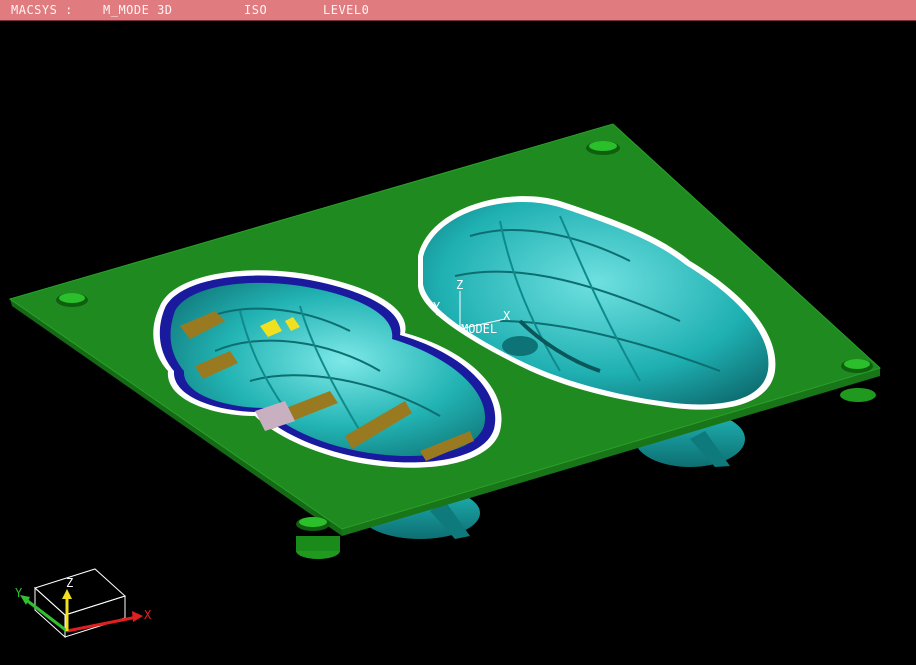 The height and width of the screenshot is (665, 916). Describe the element at coordinates (138, 10) in the screenshot. I see `title-mode: M_MODE 3D` at that location.